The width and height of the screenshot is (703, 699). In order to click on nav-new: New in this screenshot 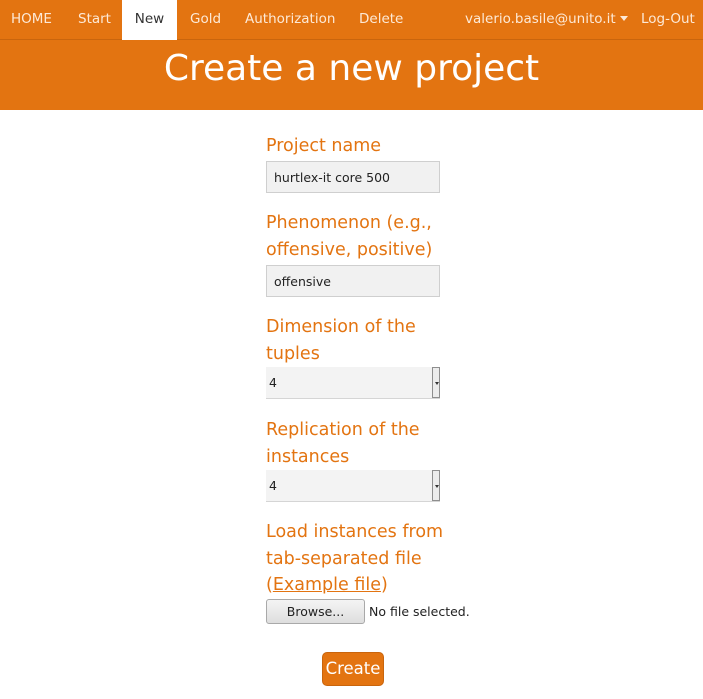, I will do `click(149, 20)`.